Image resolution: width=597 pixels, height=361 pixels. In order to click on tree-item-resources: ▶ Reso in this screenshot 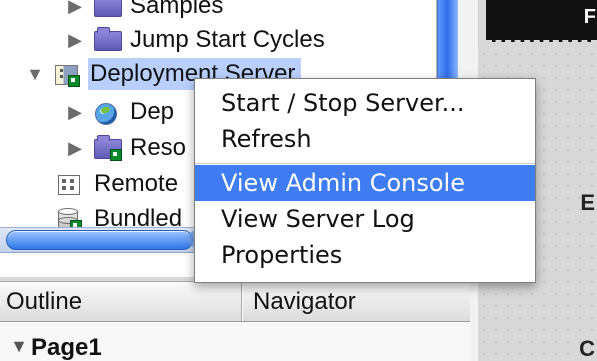, I will do `click(126, 148)`.